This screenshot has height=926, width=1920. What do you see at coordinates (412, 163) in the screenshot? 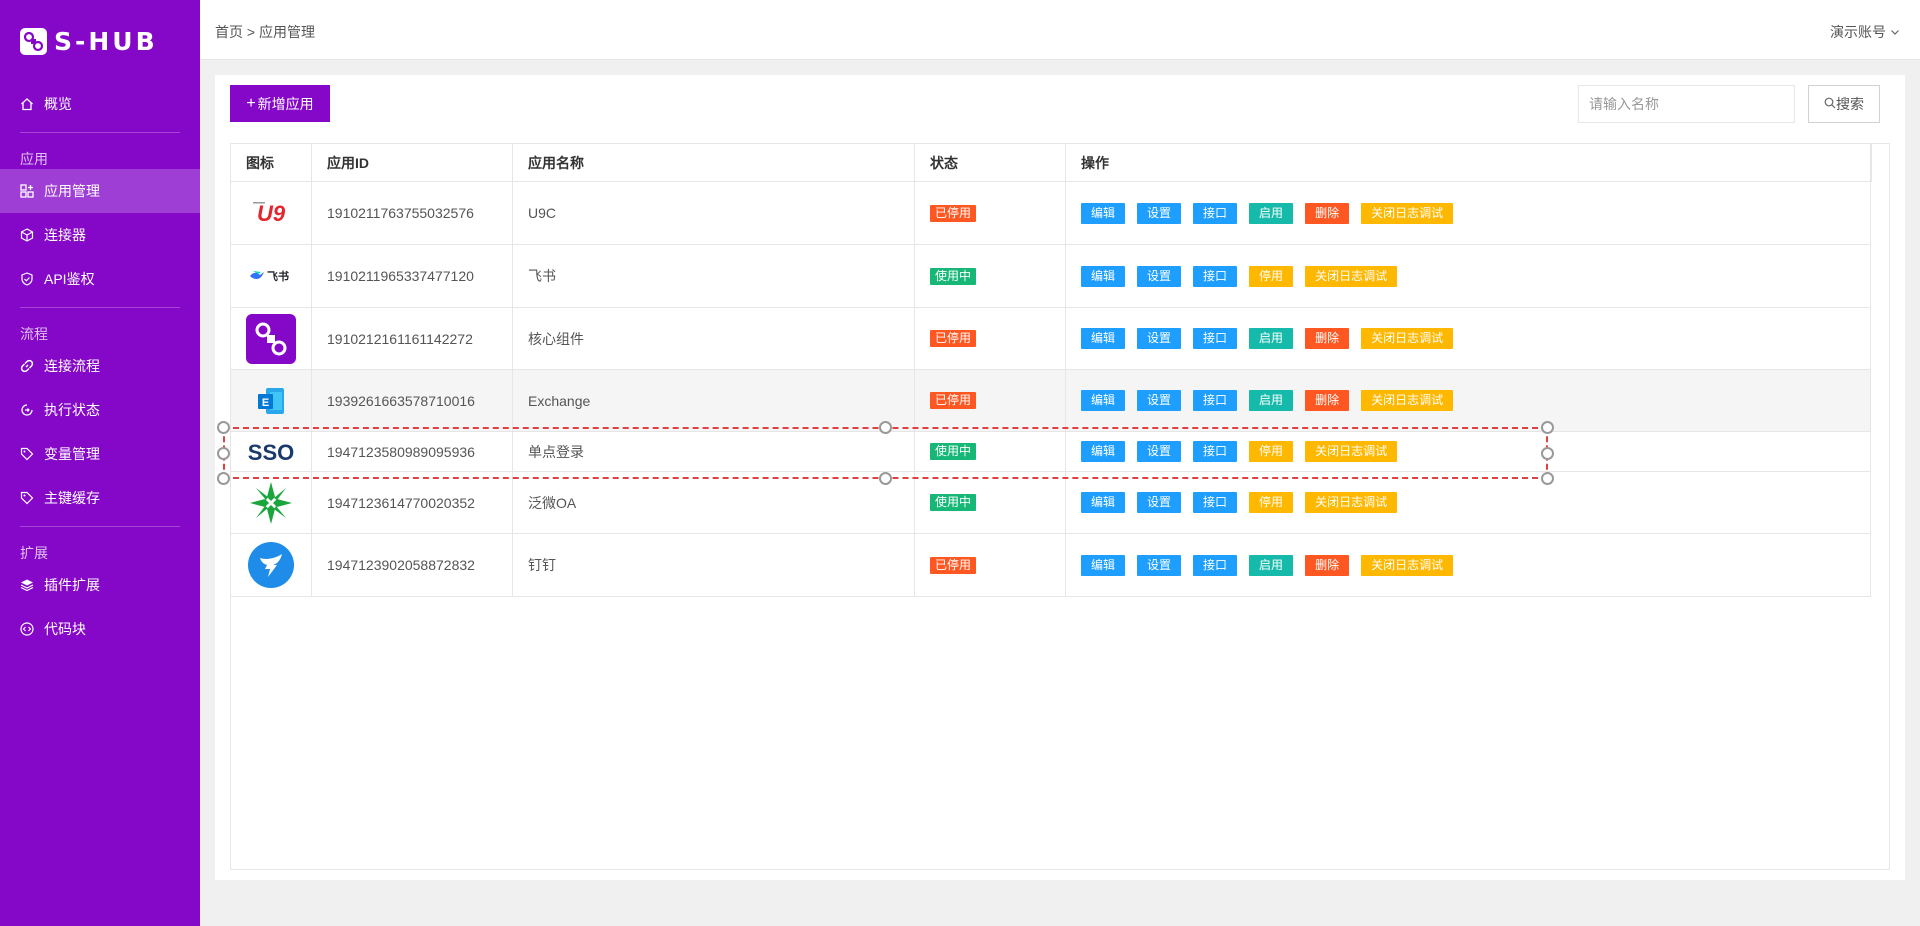
I see `column-header-id: 应用ID` at bounding box center [412, 163].